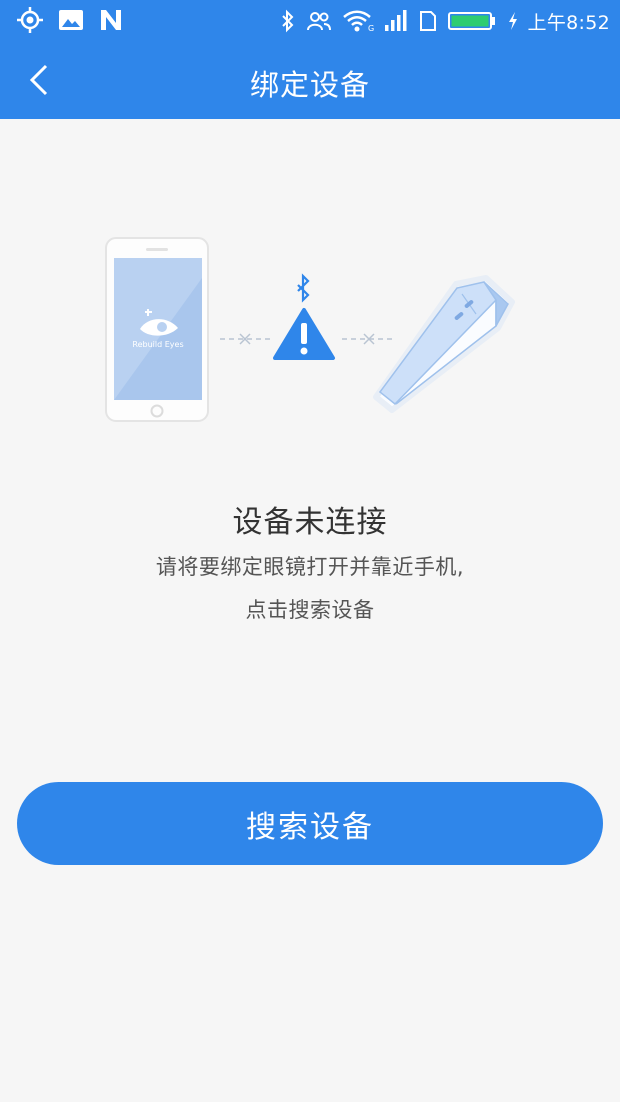 Image resolution: width=620 pixels, height=1102 pixels. I want to click on glasses-device-illustration, so click(444, 344).